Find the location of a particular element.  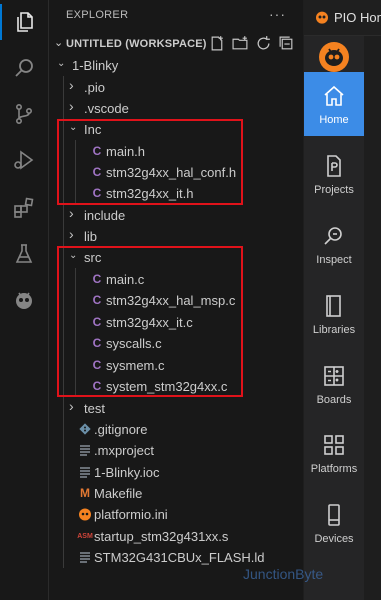

platforms-icon is located at coordinates (334, 445).